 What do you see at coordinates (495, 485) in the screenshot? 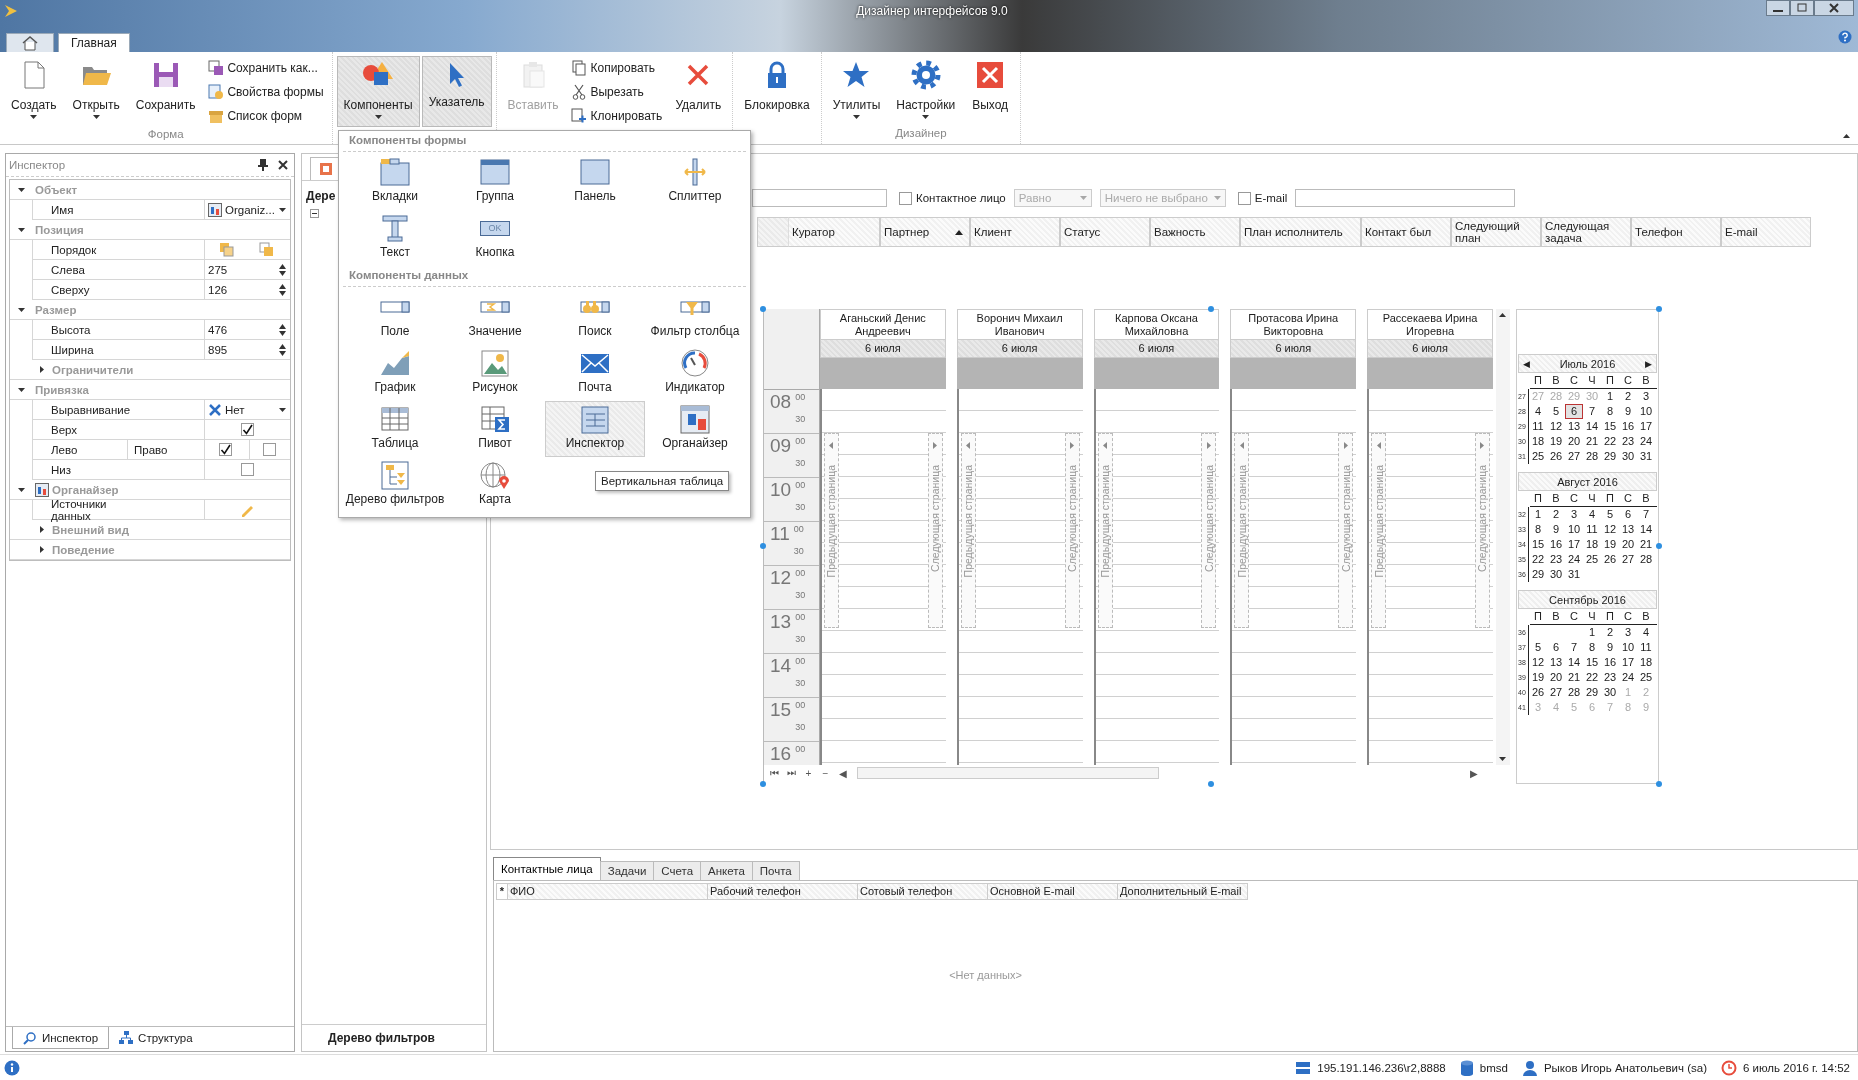
I see `menu-item: Карта` at bounding box center [495, 485].